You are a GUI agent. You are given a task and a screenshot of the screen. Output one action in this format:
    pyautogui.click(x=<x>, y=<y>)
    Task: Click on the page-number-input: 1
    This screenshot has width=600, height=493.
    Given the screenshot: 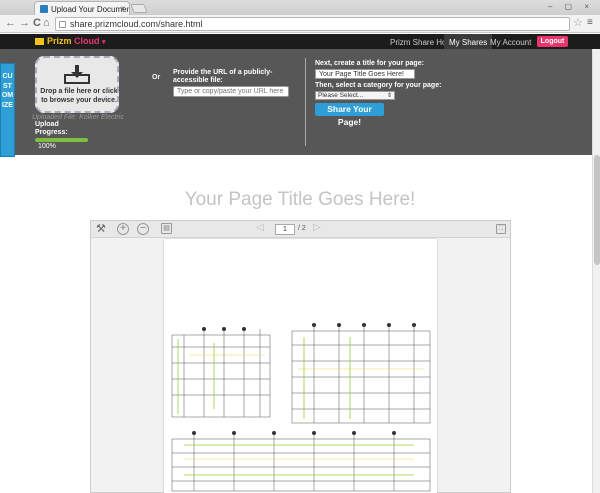 What is the action you would take?
    pyautogui.click(x=285, y=229)
    